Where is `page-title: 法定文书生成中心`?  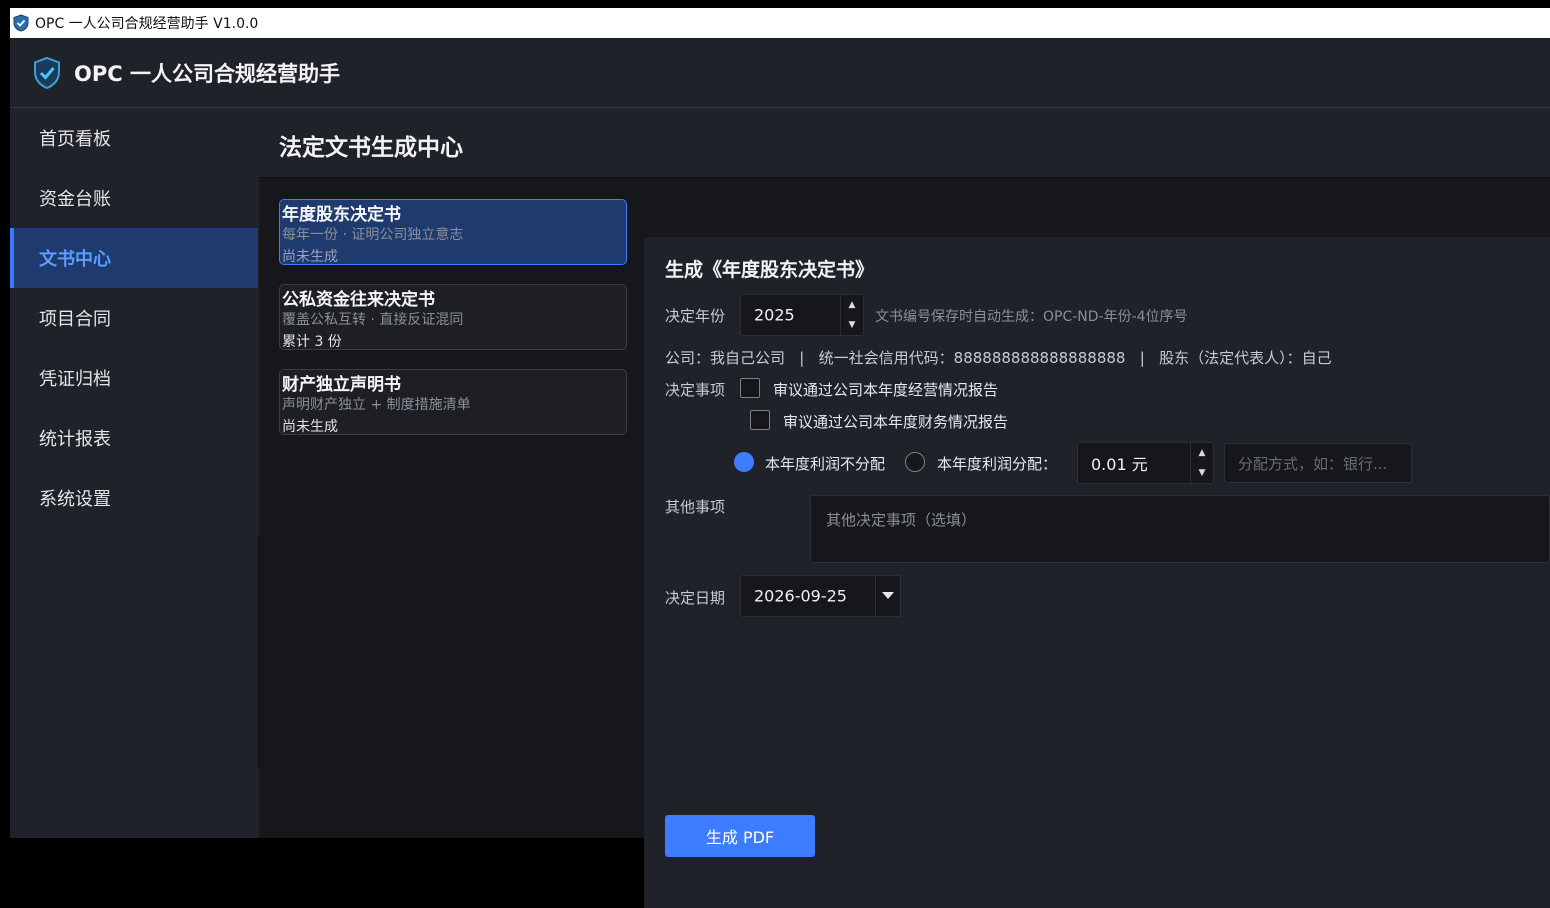
page-title: 法定文书生成中心 is located at coordinates (371, 148).